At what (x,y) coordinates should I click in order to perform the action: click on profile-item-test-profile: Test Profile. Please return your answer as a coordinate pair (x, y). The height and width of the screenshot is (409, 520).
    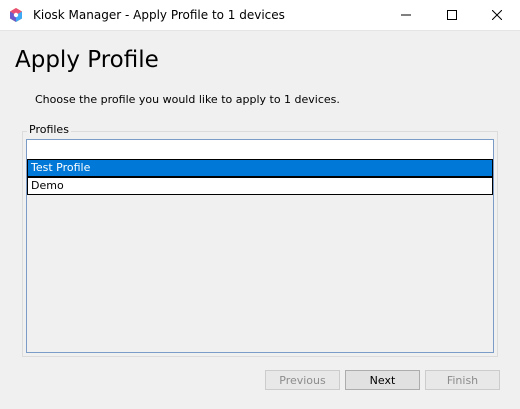
    Looking at the image, I should click on (260, 168).